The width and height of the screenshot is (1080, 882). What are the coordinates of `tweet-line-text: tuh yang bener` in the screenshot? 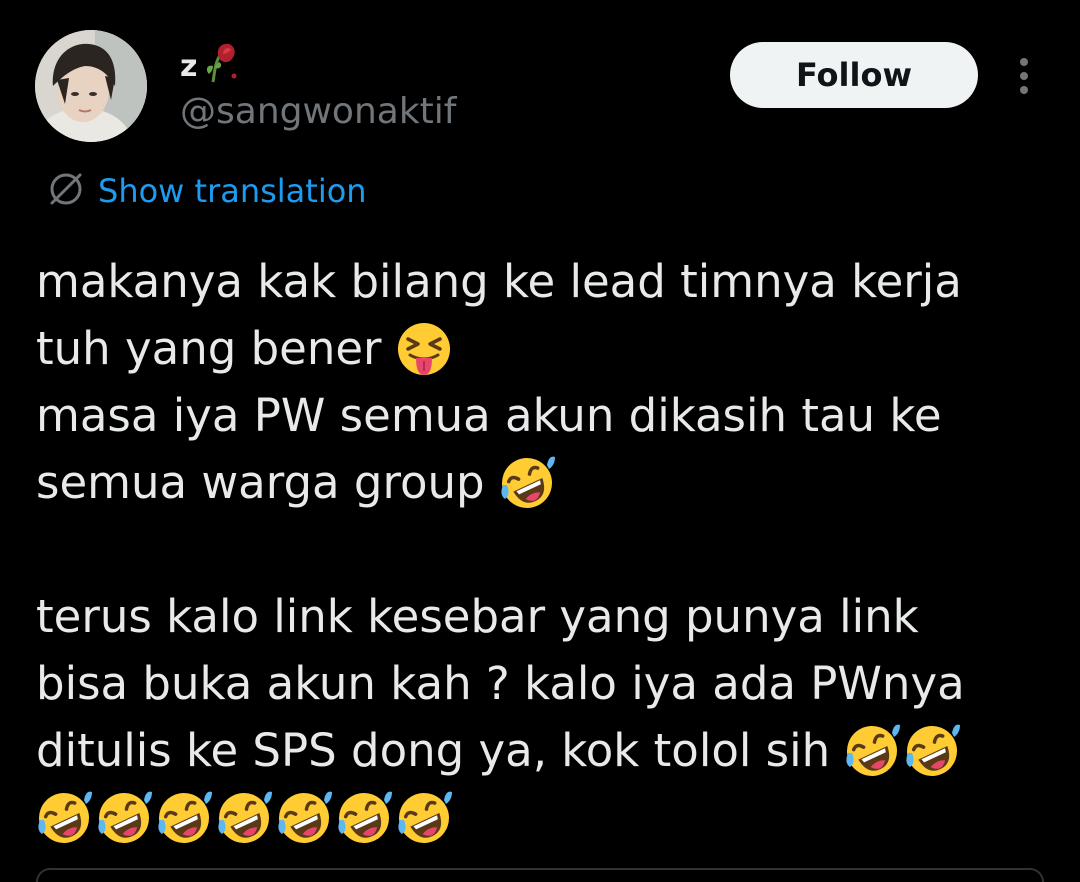 It's located at (209, 348).